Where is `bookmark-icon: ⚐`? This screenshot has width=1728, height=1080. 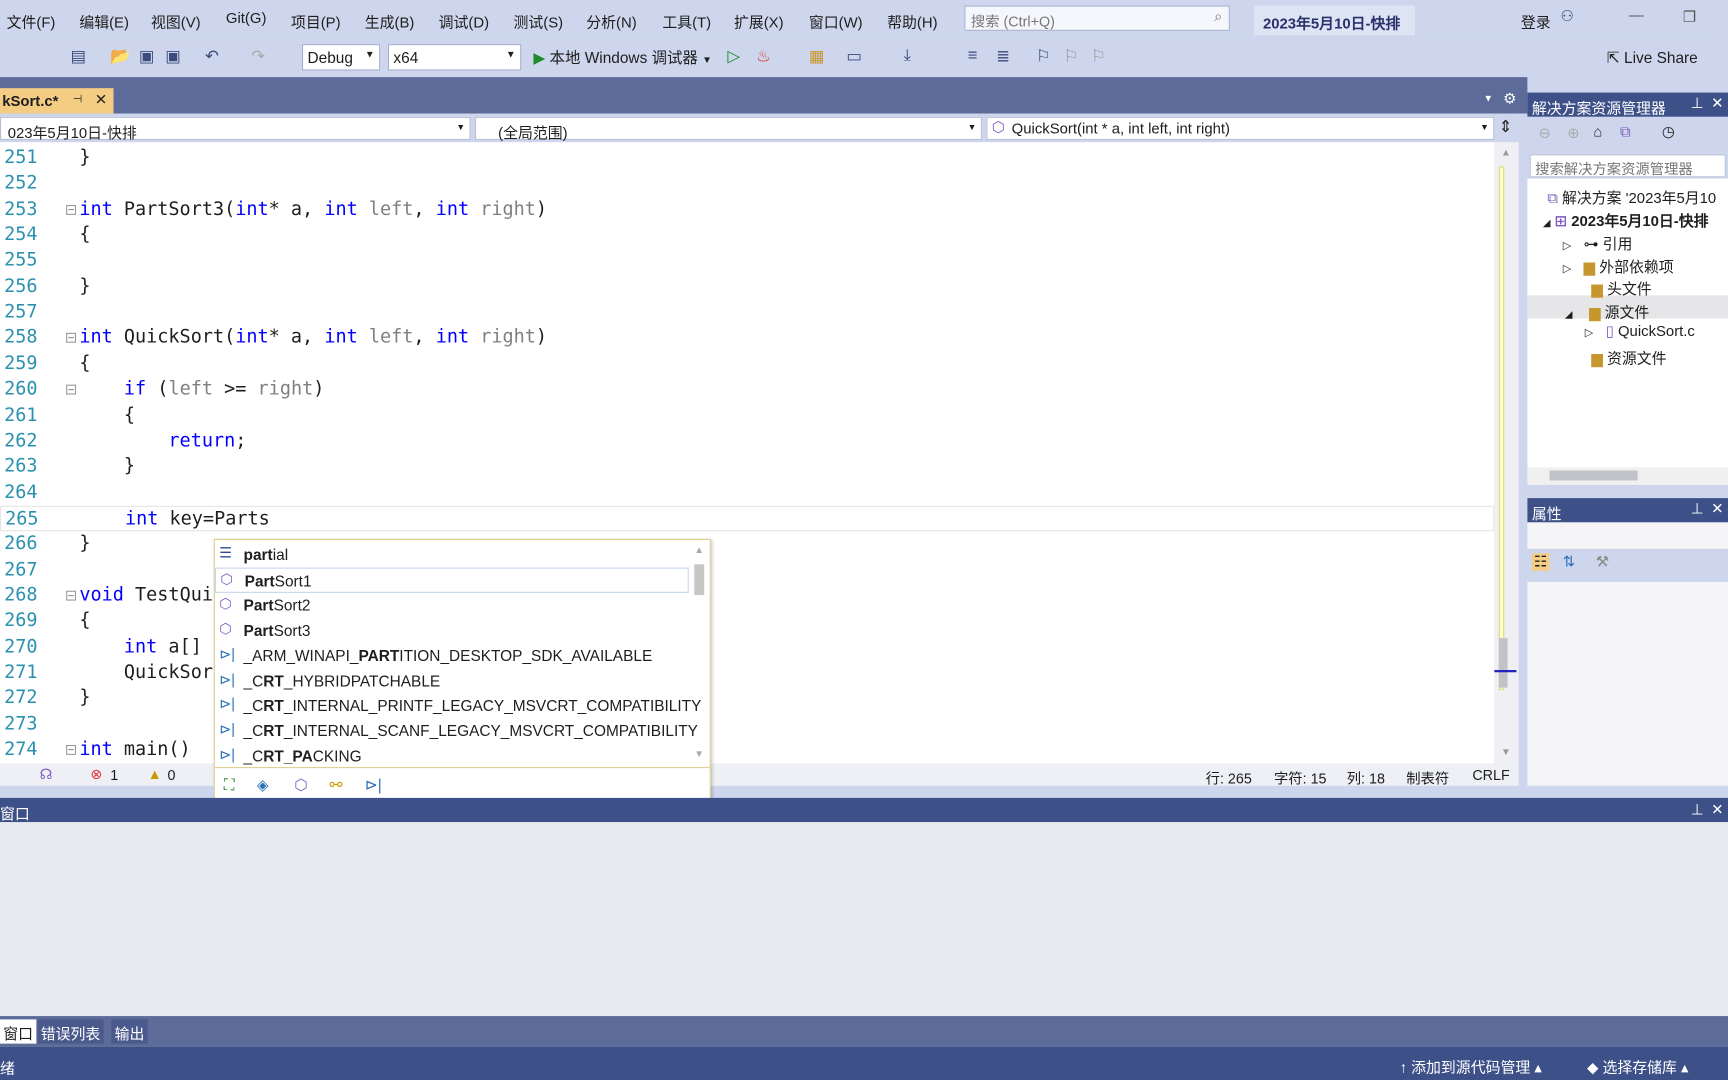 bookmark-icon: ⚐ is located at coordinates (1043, 56).